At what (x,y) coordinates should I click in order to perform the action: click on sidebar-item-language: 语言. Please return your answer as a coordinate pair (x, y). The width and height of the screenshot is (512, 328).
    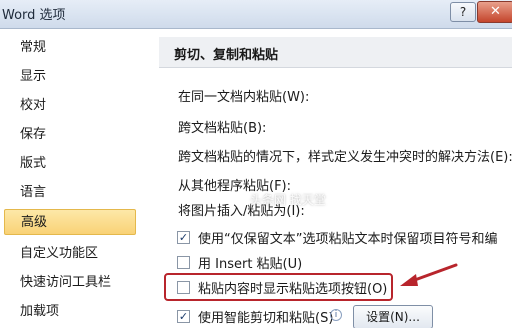
    Looking at the image, I should click on (75, 193).